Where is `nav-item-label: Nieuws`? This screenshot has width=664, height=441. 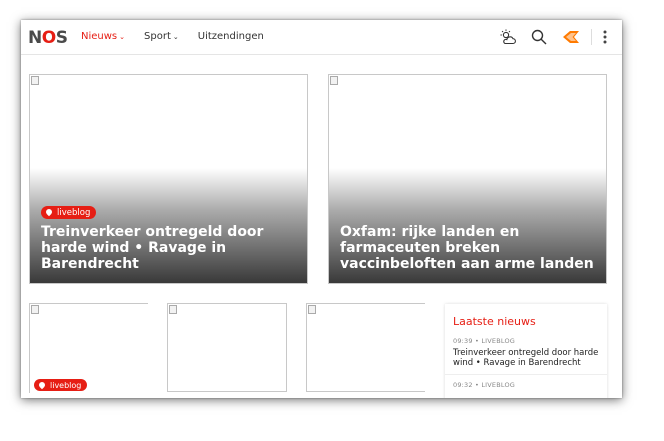
nav-item-label: Nieuws is located at coordinates (99, 36).